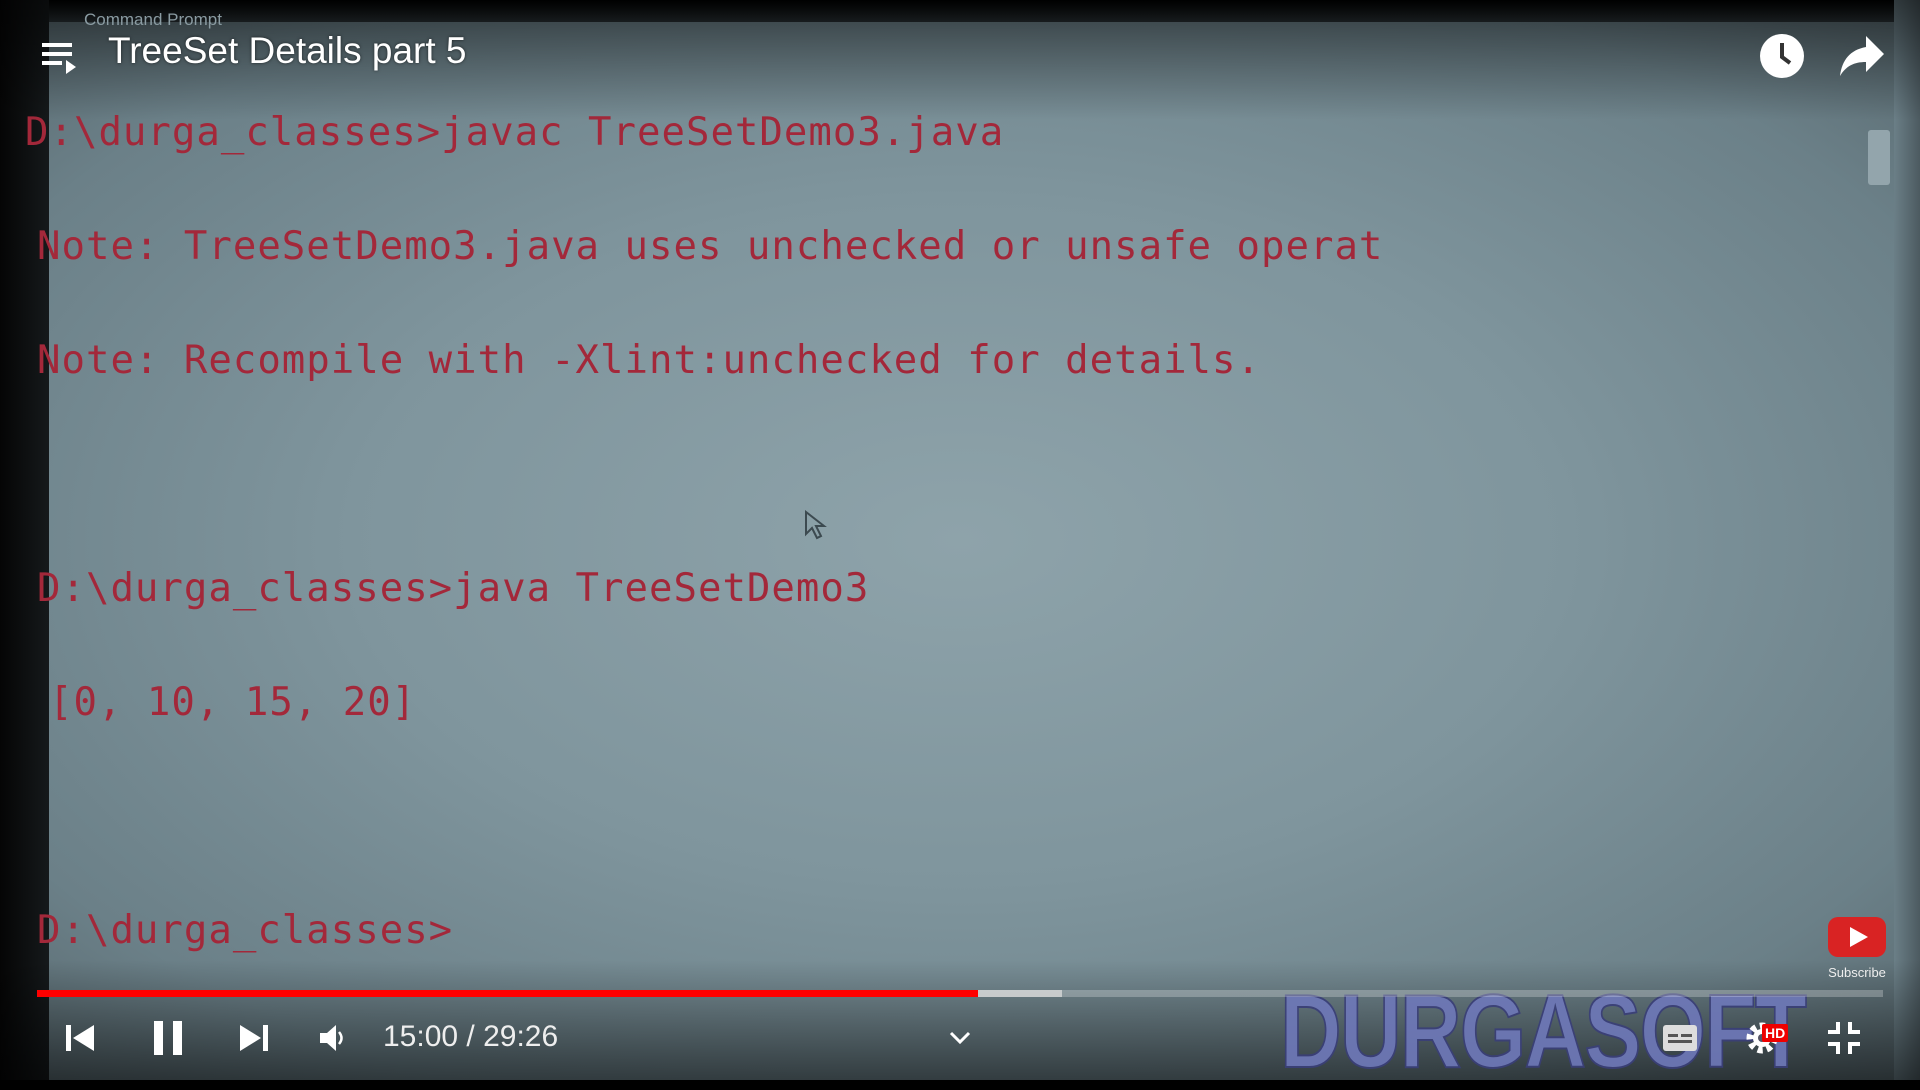 The image size is (1920, 1090). Describe the element at coordinates (421, 1036) in the screenshot. I see `time-current: 15:00` at that location.